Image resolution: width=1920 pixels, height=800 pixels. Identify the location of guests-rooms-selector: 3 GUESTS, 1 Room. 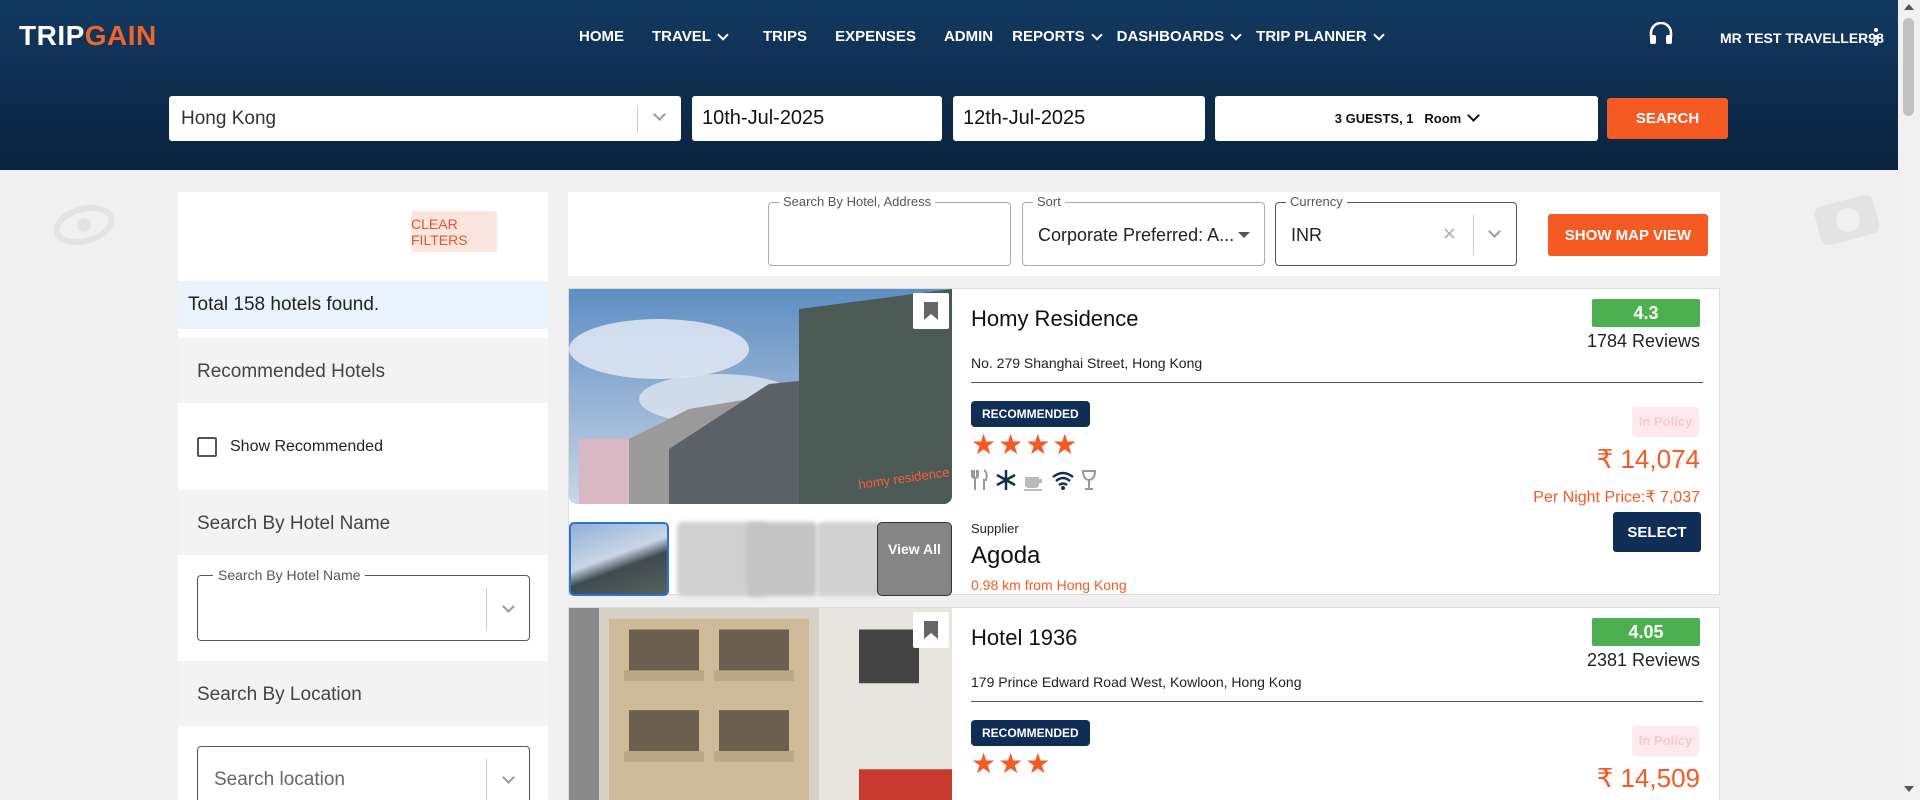
(1406, 118).